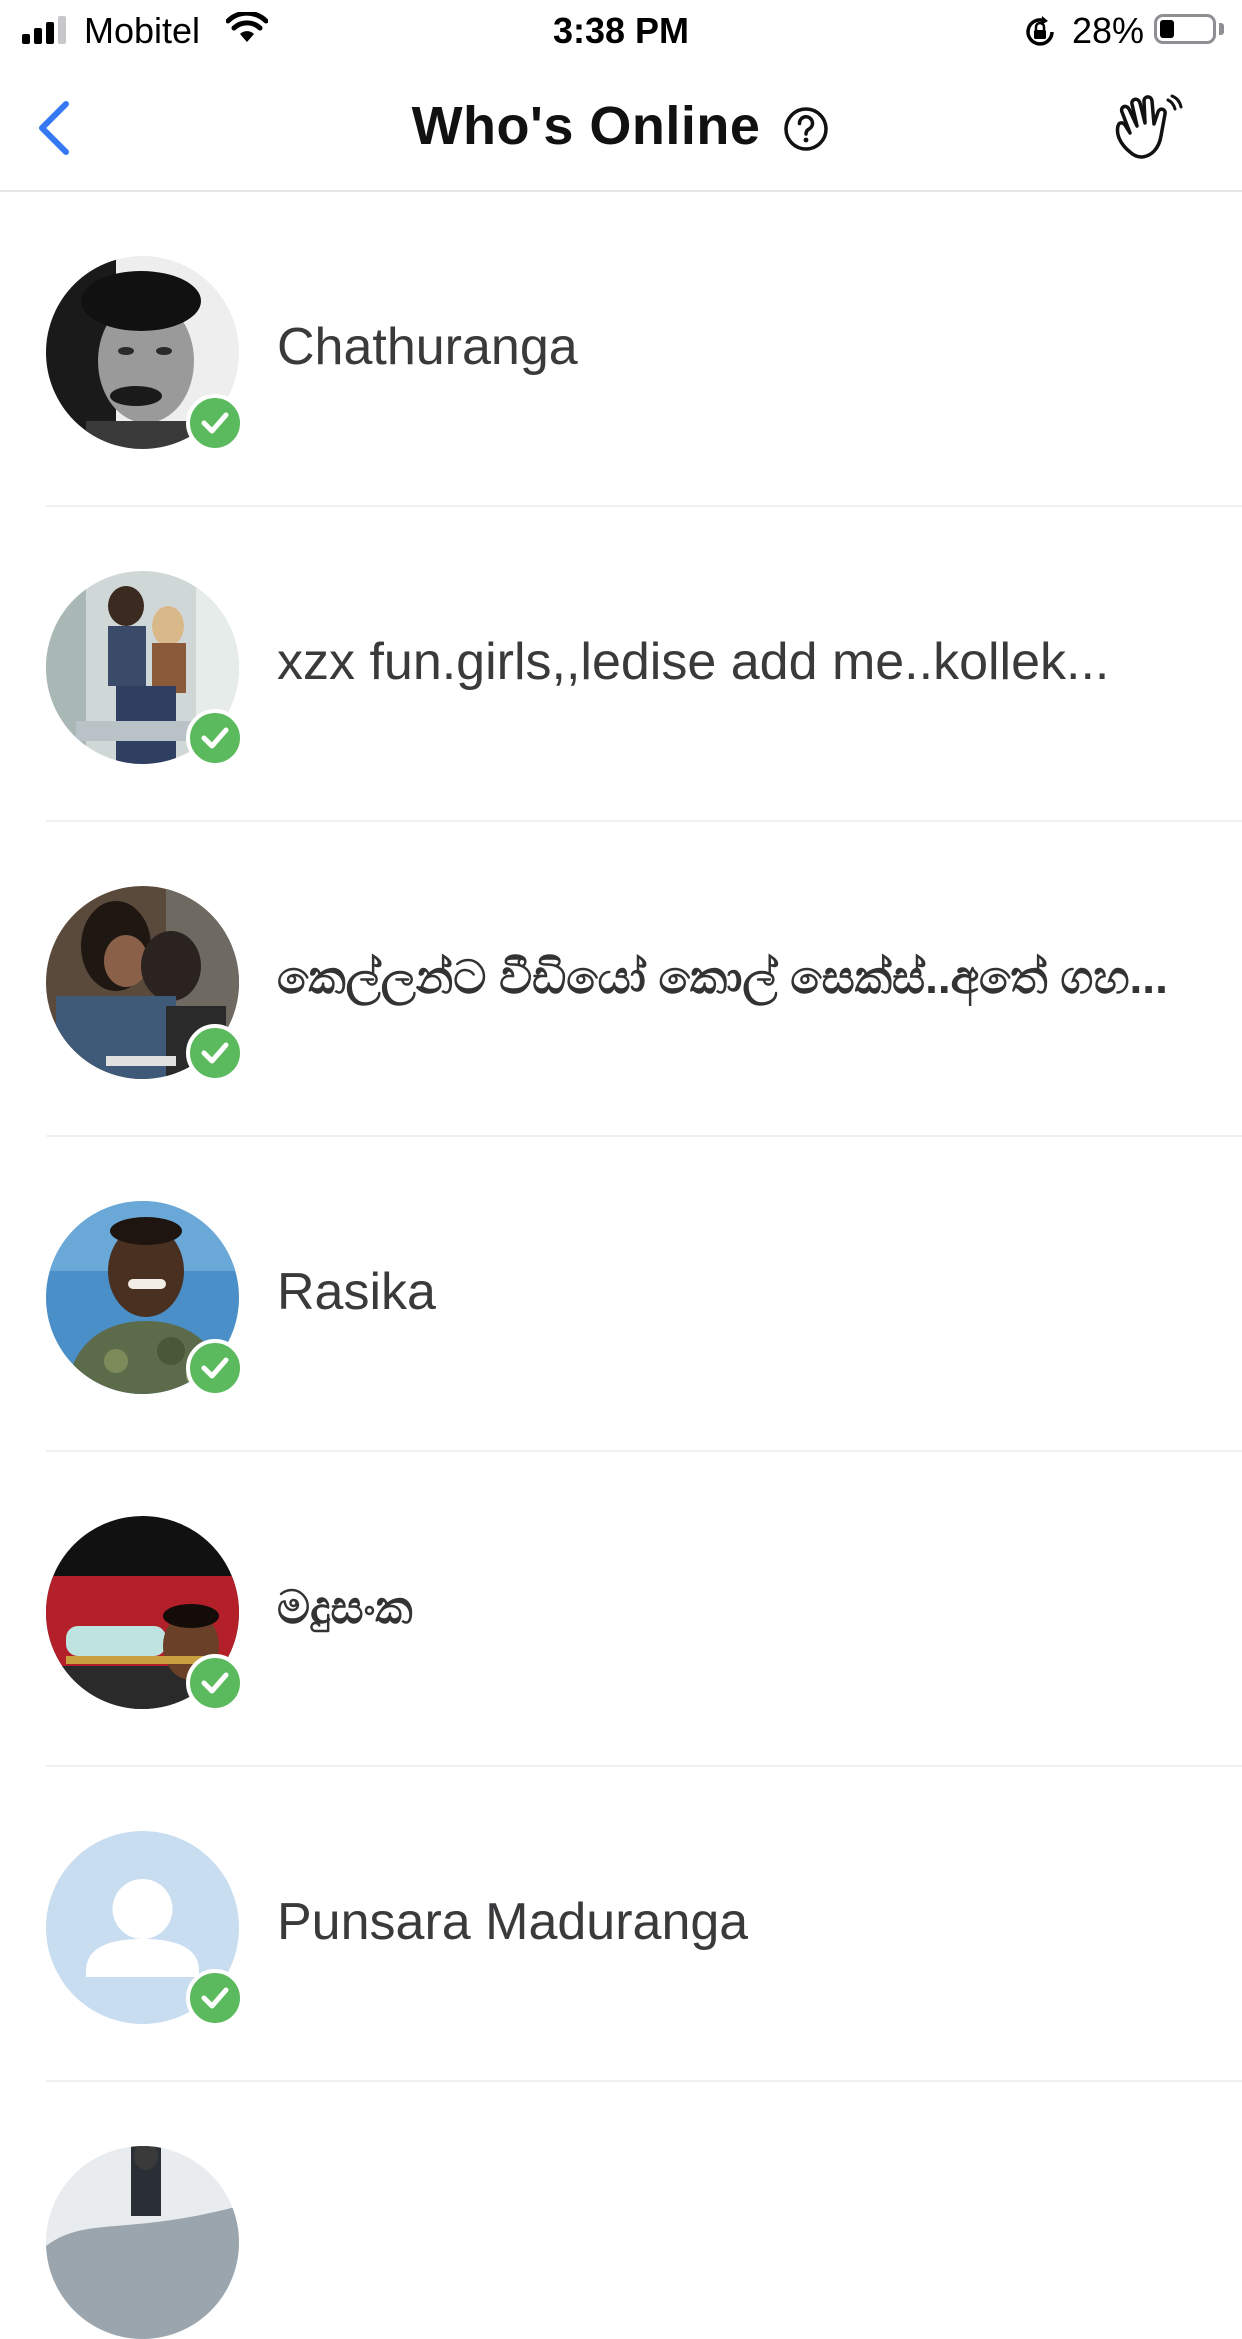 The image size is (1242, 2339). Describe the element at coordinates (1108, 30) in the screenshot. I see `battery-percent: 28%` at that location.